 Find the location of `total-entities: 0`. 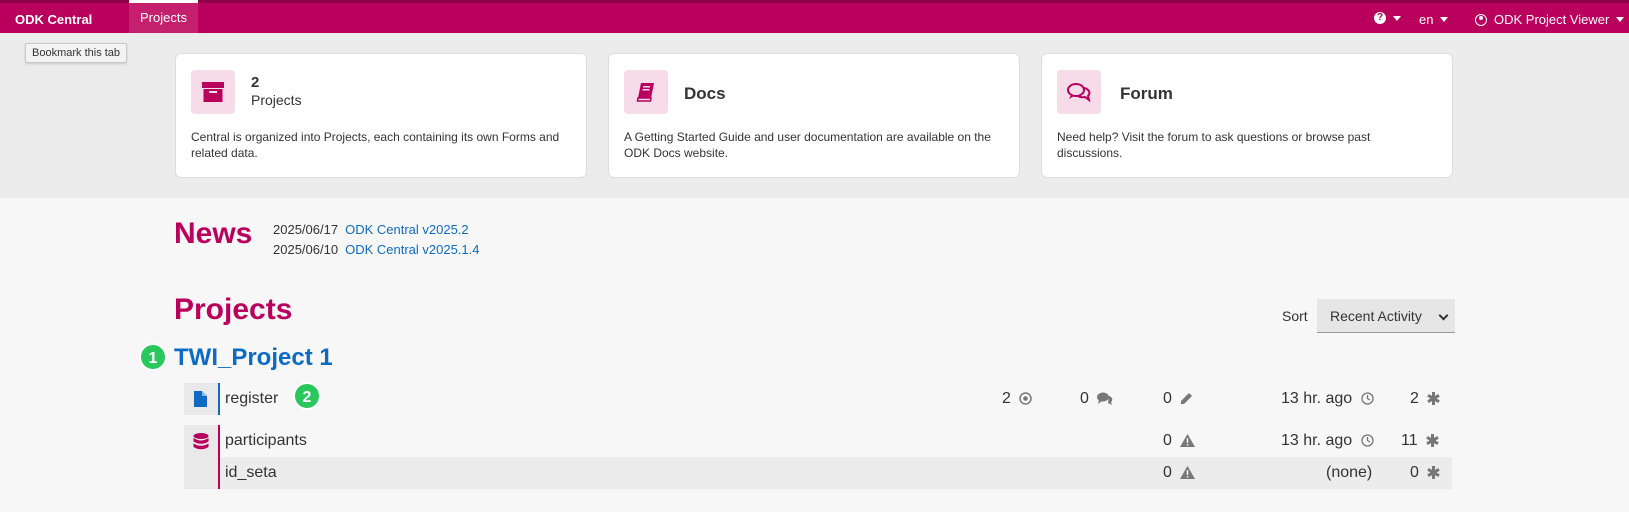

total-entities: 0 is located at coordinates (1425, 473).